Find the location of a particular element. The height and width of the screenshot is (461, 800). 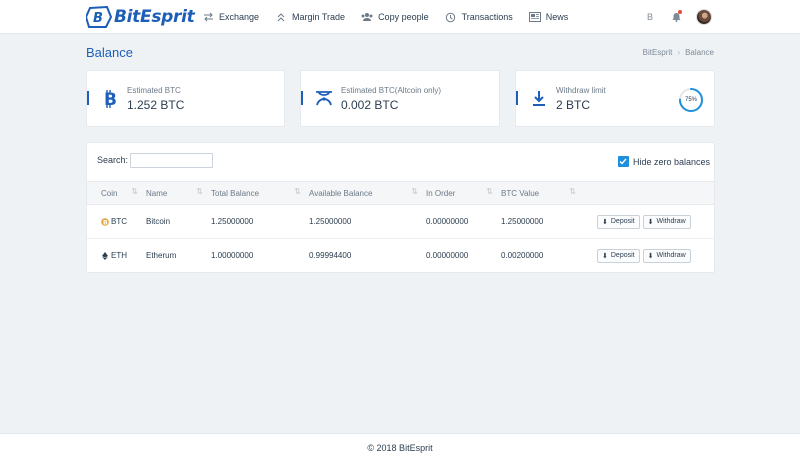

column-header-in-order: In Order ⇅ is located at coordinates (463, 193).